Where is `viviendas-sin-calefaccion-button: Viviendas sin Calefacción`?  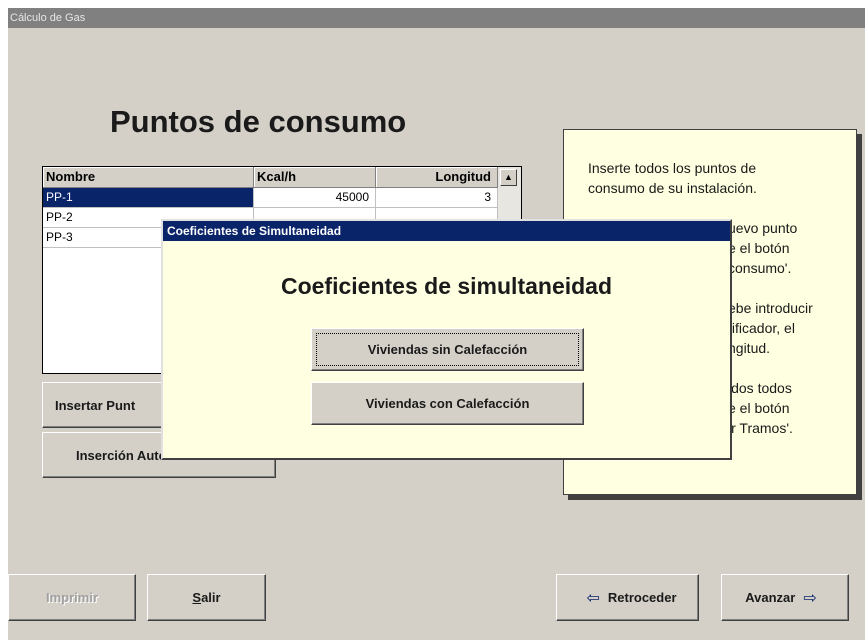
viviendas-sin-calefaccion-button: Viviendas sin Calefacción is located at coordinates (447, 349).